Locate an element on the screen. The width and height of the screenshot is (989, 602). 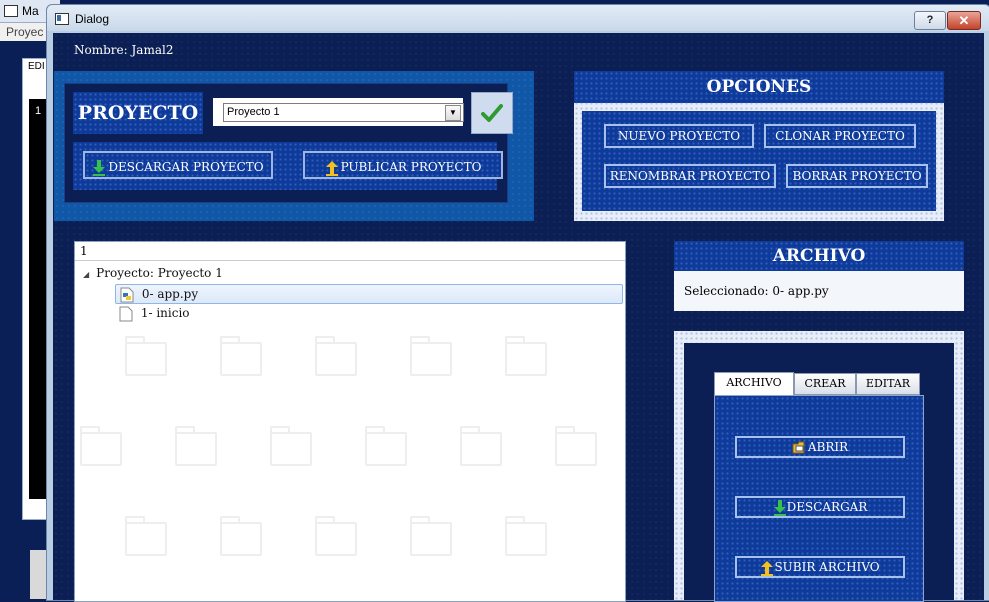
proyecto-header: PROYECTO Proyecto 1 ▼ is located at coordinates (293, 113).